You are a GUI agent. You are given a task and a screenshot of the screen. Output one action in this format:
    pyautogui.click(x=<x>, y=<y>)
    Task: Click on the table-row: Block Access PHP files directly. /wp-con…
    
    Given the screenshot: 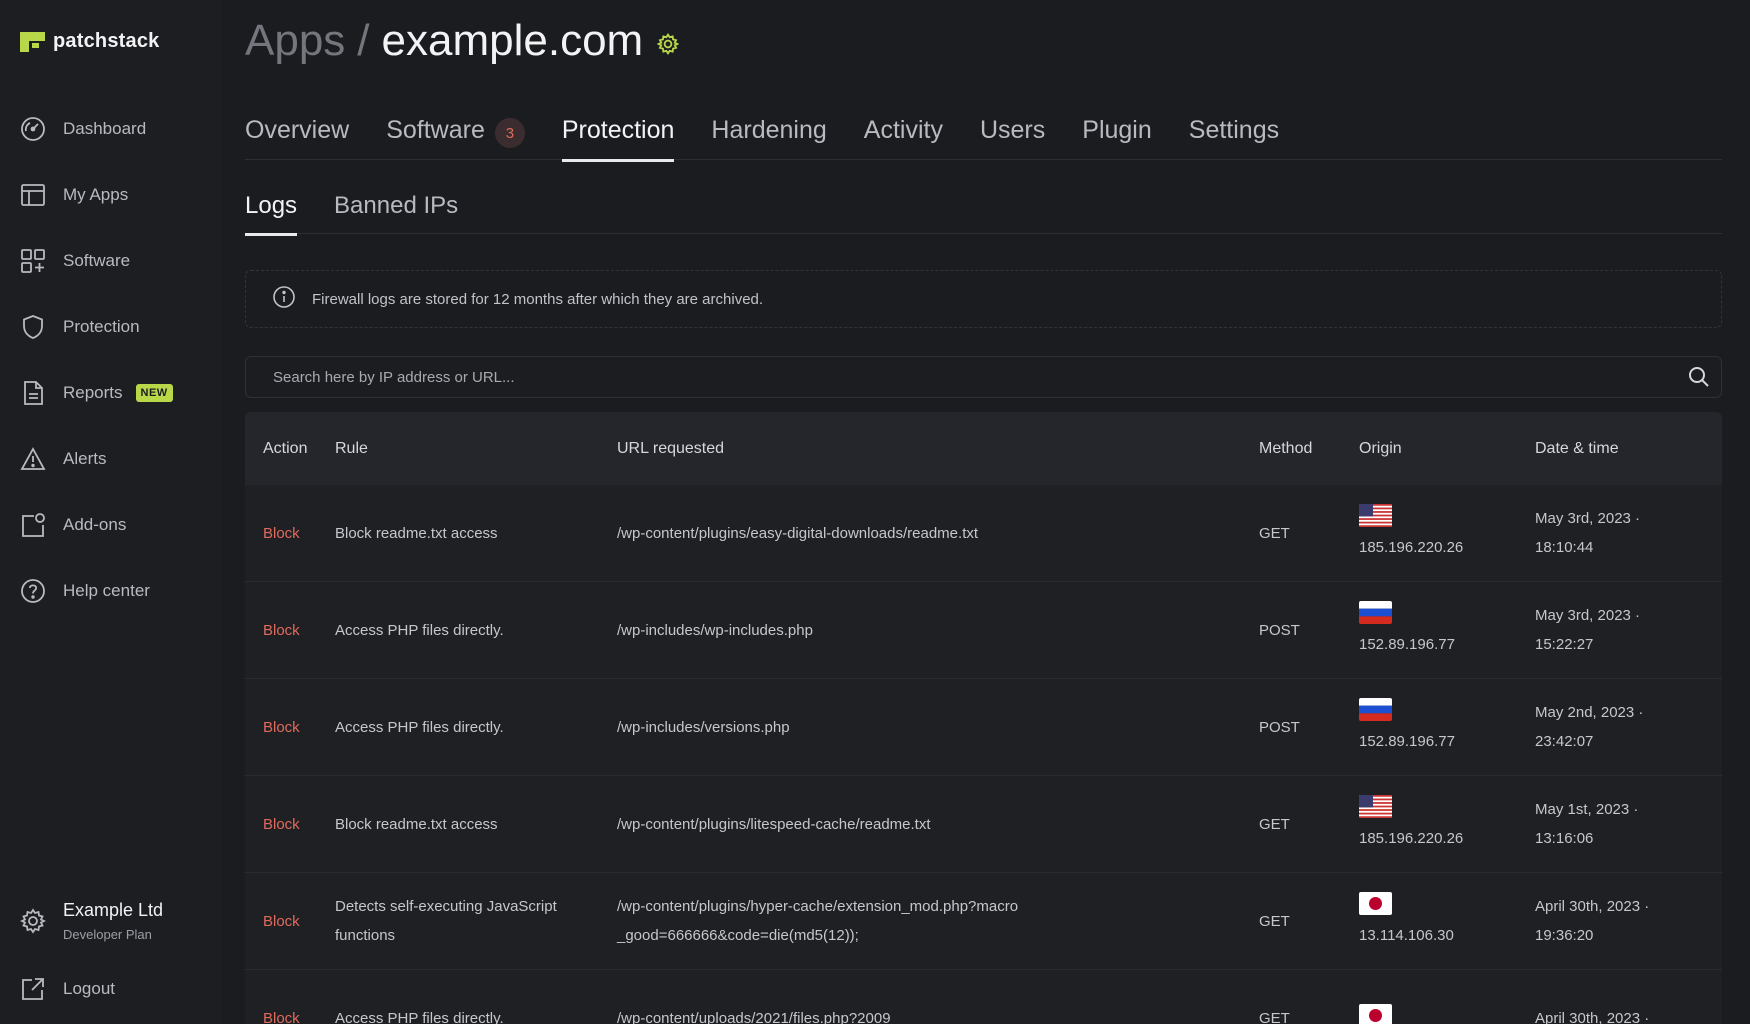 What is the action you would take?
    pyautogui.click(x=983, y=997)
    